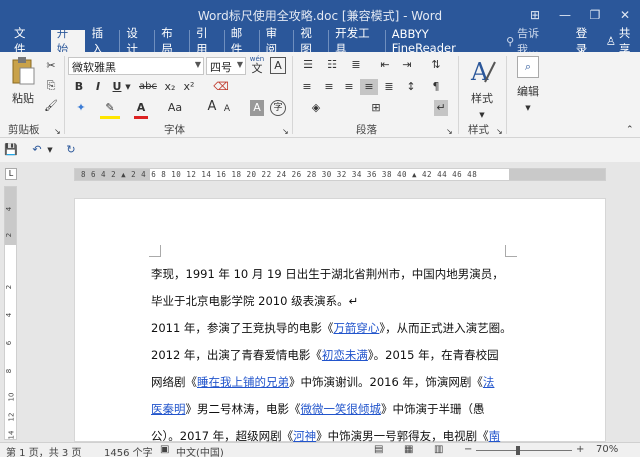 This screenshot has height=457, width=640. Describe the element at coordinates (207, 41) in the screenshot. I see `tab-references: 引用` at that location.